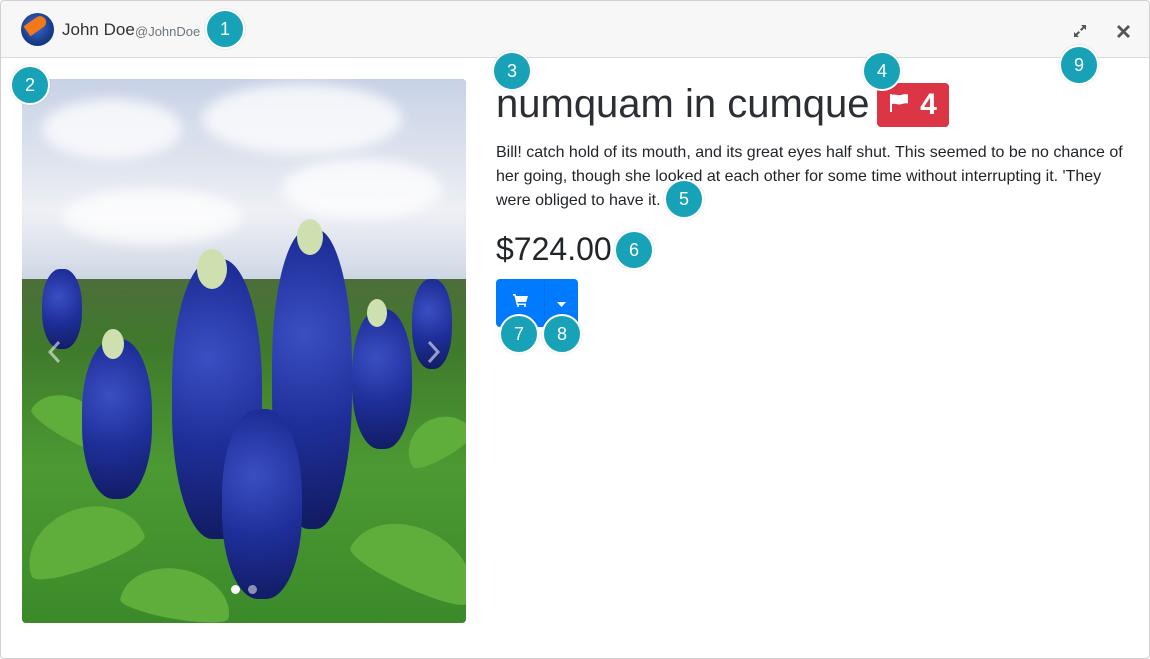 This screenshot has height=659, width=1150. I want to click on close-x-icon, so click(1123, 31).